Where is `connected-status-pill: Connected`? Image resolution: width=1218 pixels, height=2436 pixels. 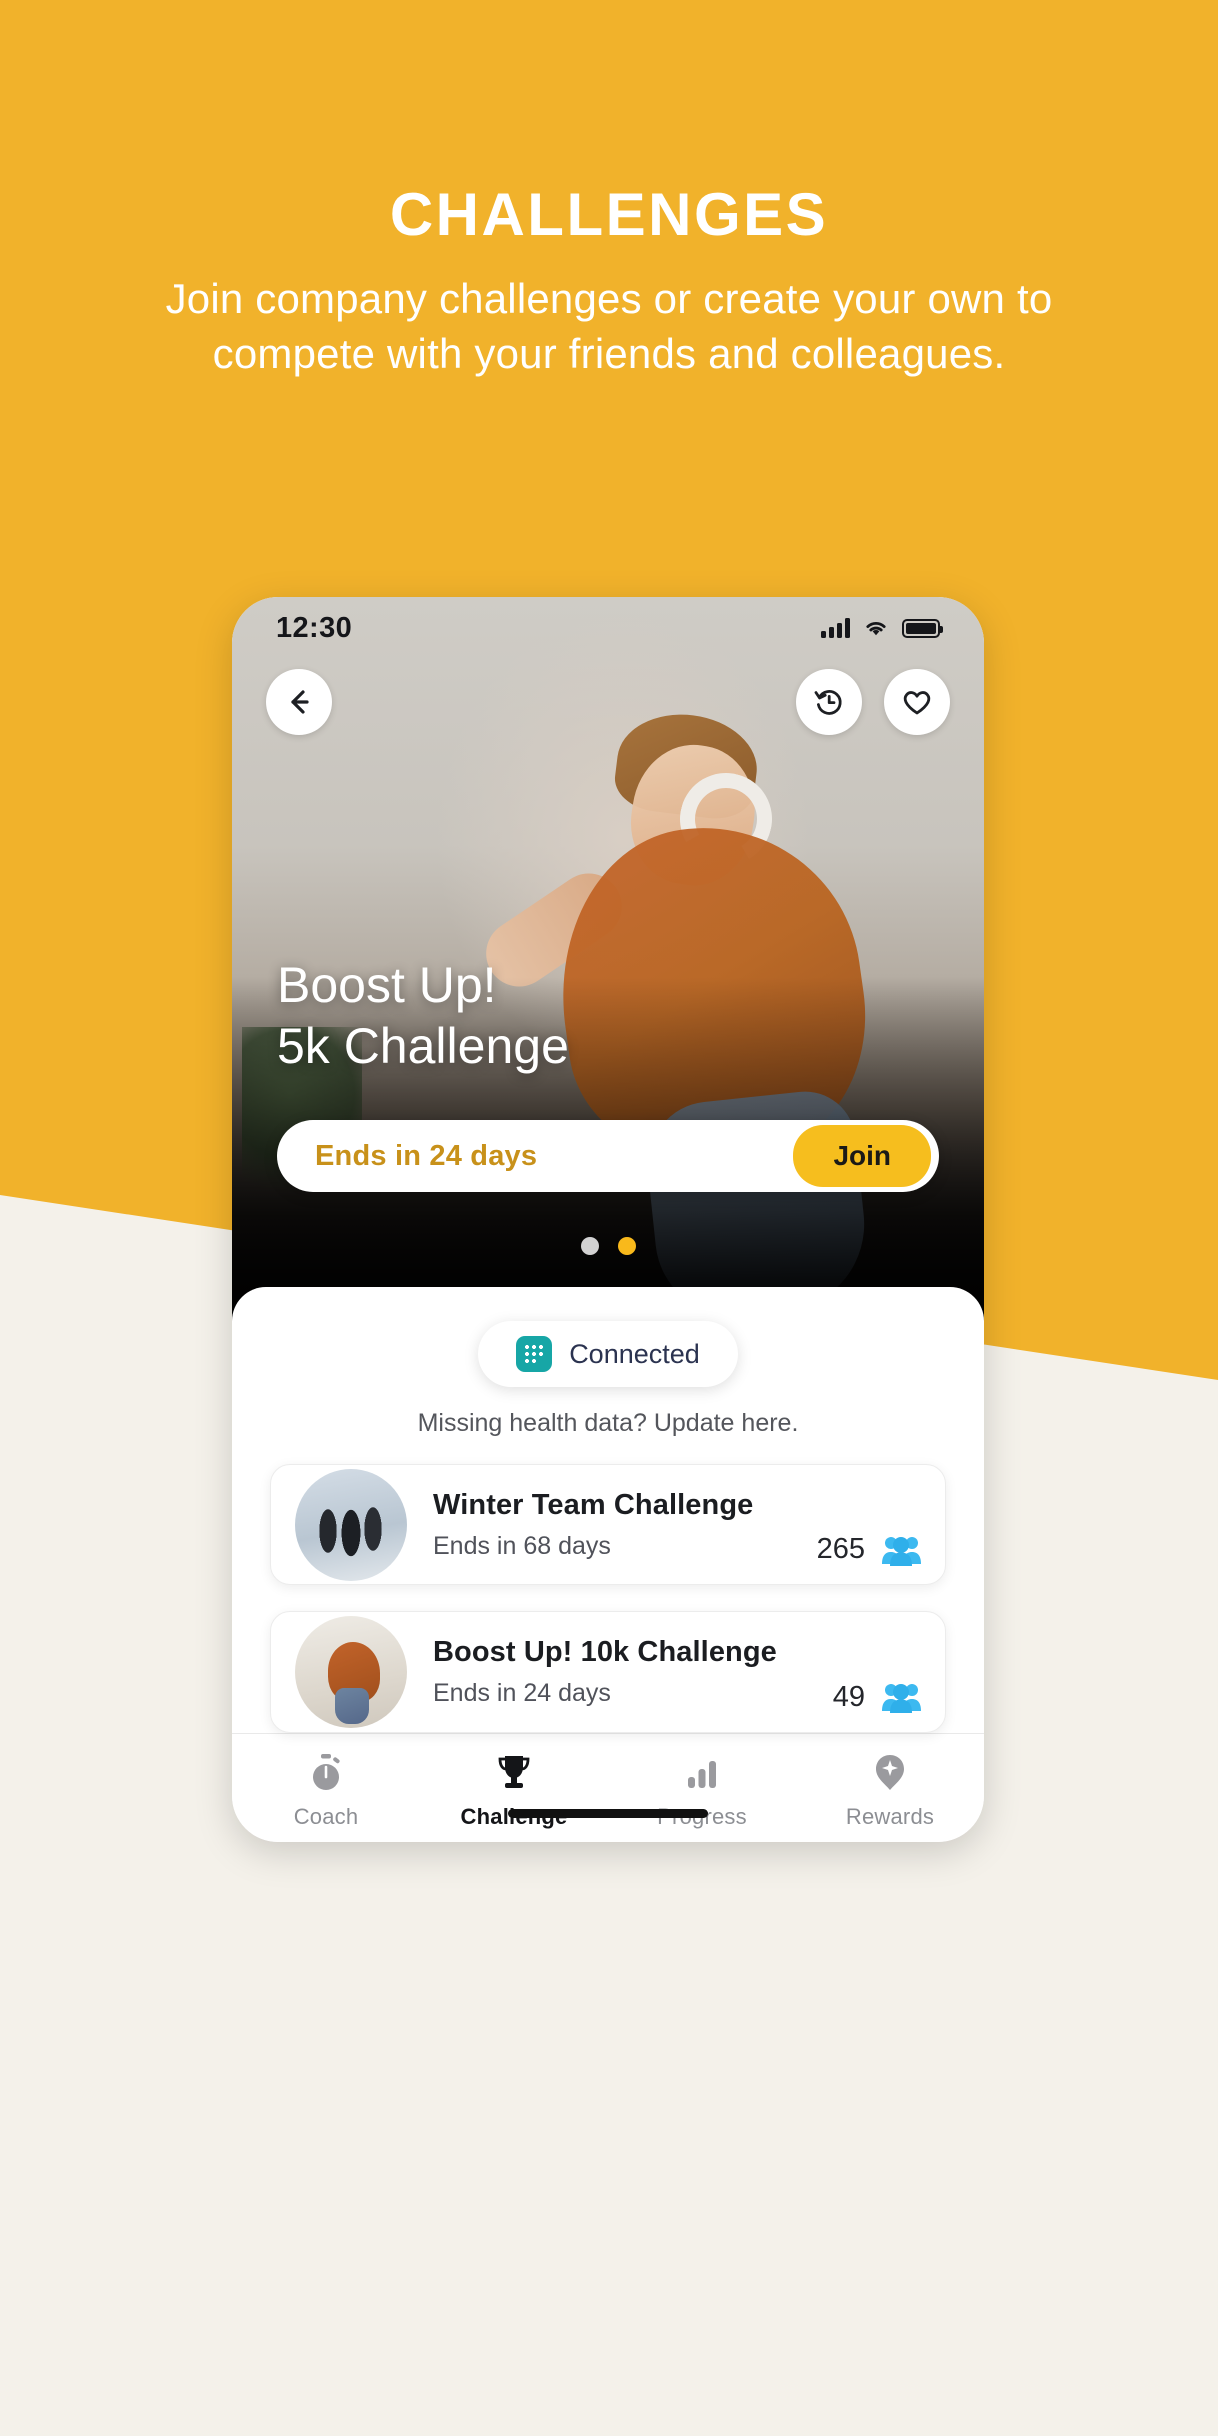
connected-status-pill: Connected is located at coordinates (608, 1354).